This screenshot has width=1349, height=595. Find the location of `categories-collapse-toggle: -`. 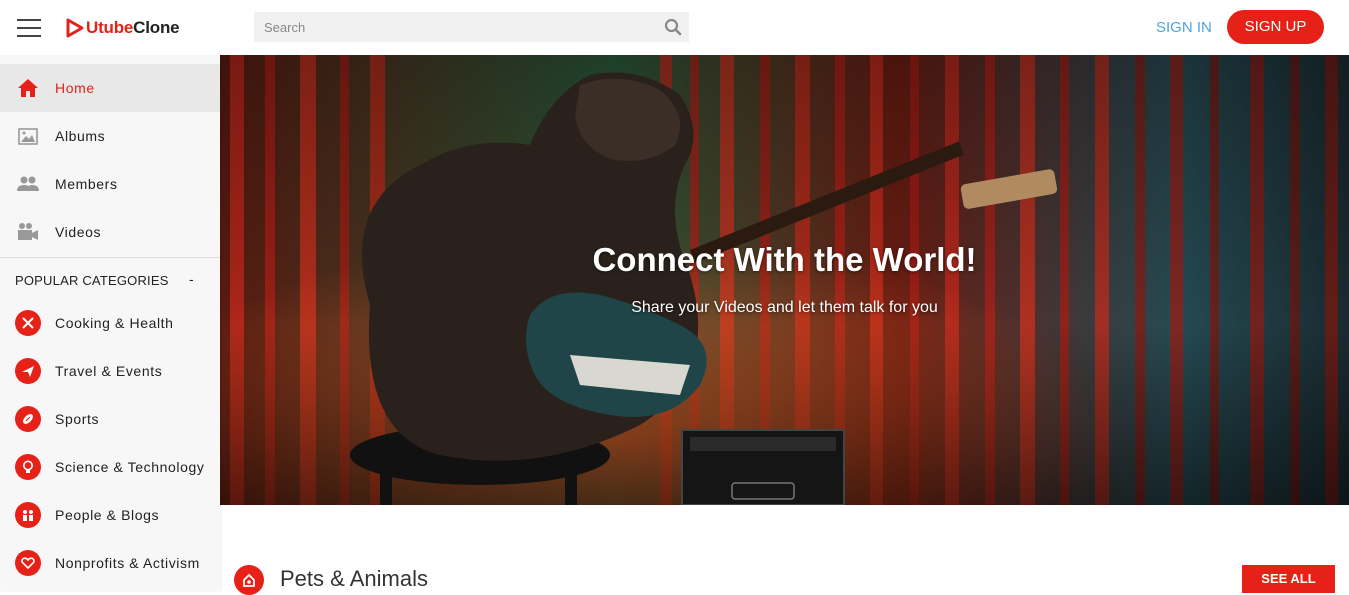

categories-collapse-toggle: - is located at coordinates (191, 279).